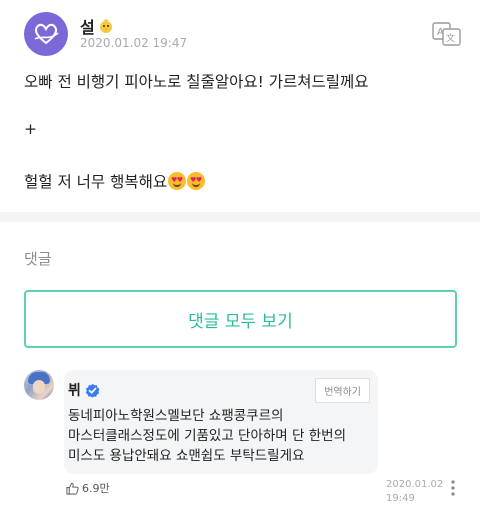 Image resolution: width=480 pixels, height=516 pixels. I want to click on post-date: 2020.01.02 19:47, so click(134, 43).